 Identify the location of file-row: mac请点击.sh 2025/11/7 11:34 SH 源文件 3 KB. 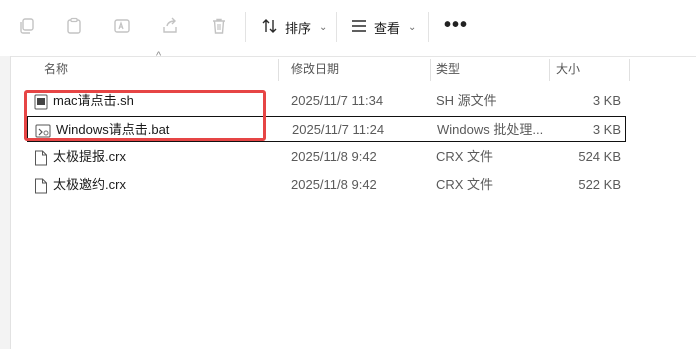
(326, 101).